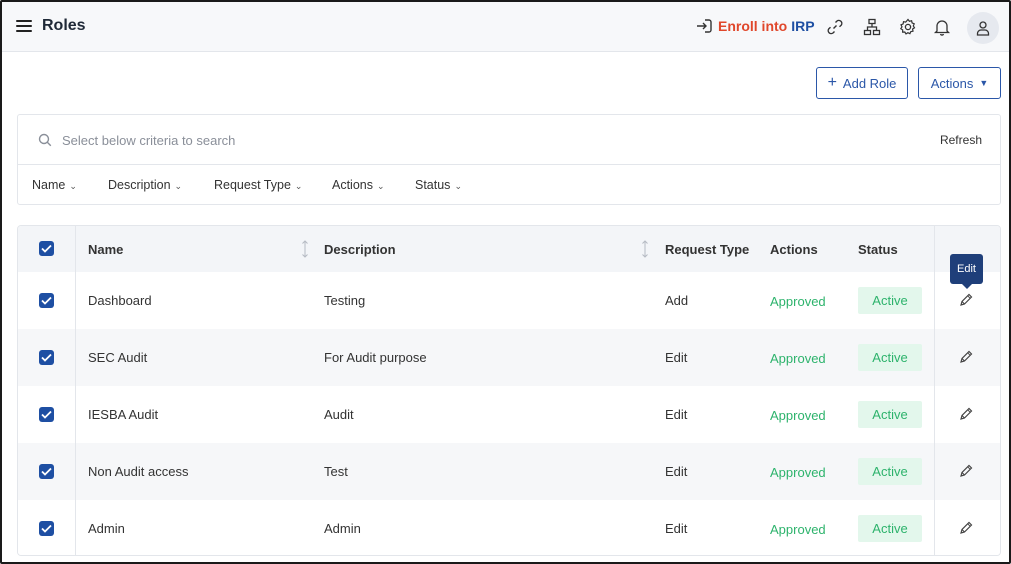  What do you see at coordinates (139, 185) in the screenshot?
I see `filter-label: Description` at bounding box center [139, 185].